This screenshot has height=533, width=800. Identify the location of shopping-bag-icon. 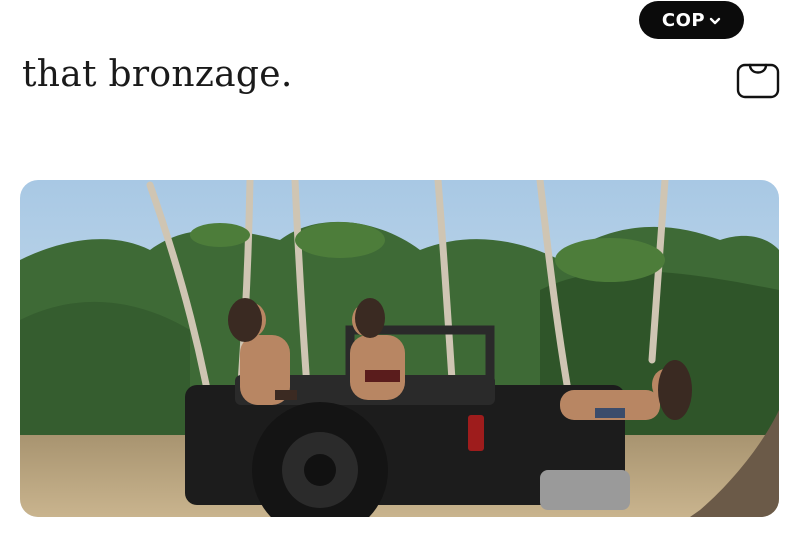
(758, 81).